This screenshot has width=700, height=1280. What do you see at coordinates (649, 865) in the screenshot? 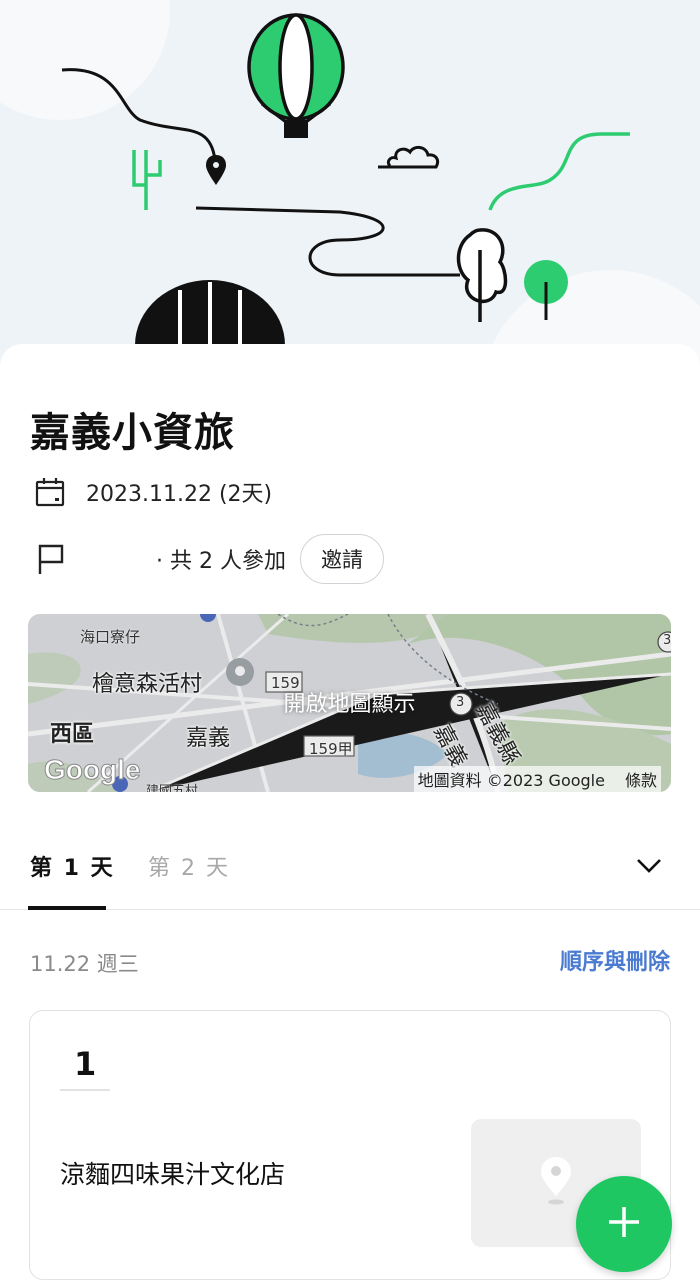
I see `chevron-down-icon` at bounding box center [649, 865].